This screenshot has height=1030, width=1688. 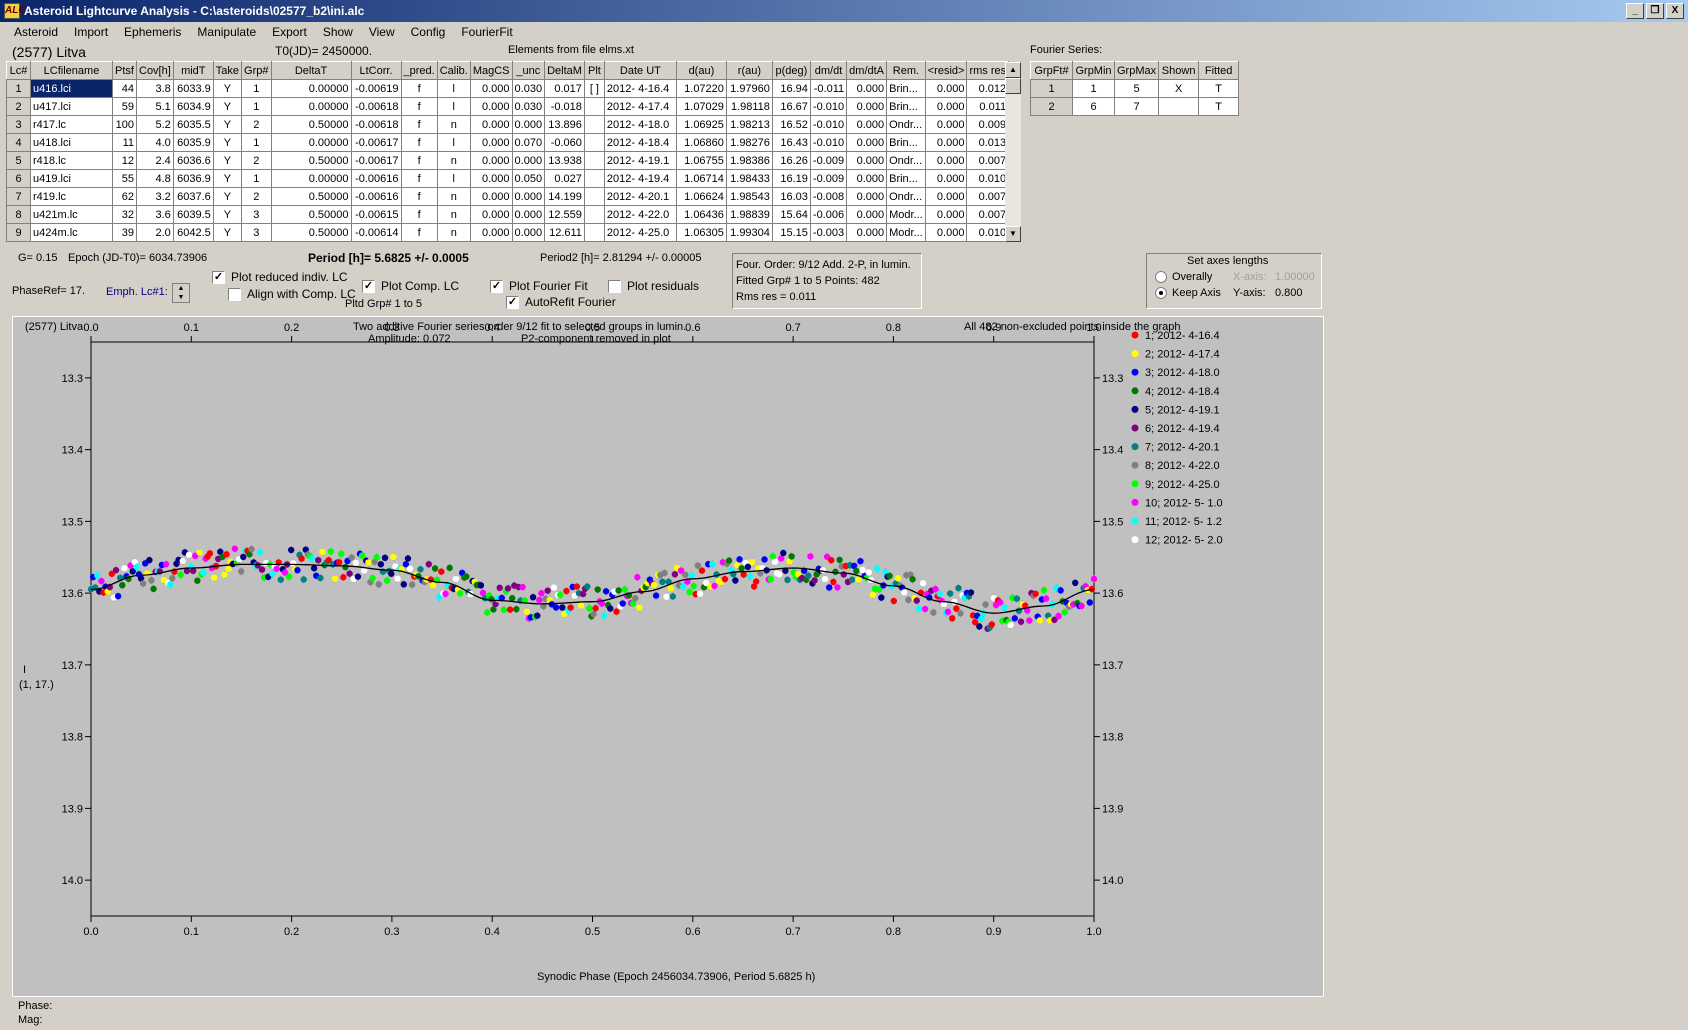 I want to click on table-cell: -0.060, so click(x=564, y=142).